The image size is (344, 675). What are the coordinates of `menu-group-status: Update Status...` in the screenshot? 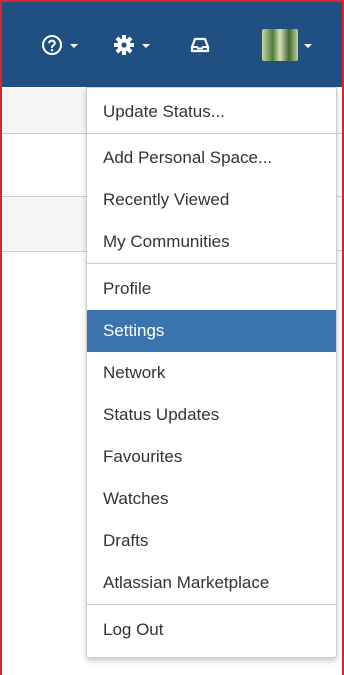 It's located at (211, 111).